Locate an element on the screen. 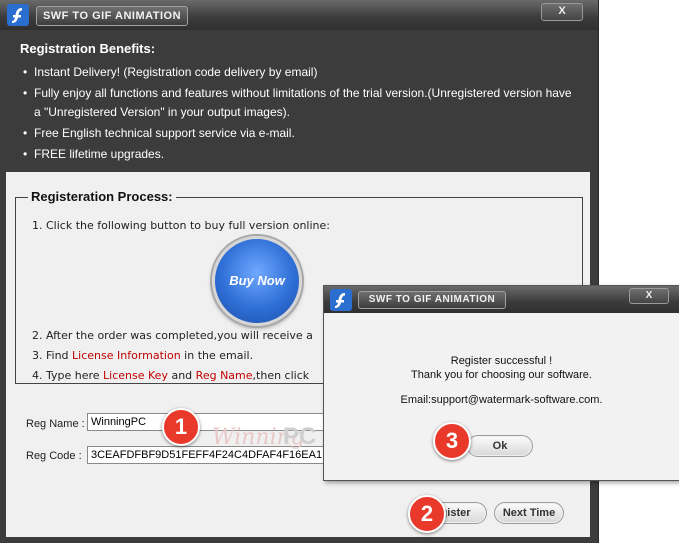 The height and width of the screenshot is (543, 679). benefits-heading: Registration Benefits: is located at coordinates (88, 48).